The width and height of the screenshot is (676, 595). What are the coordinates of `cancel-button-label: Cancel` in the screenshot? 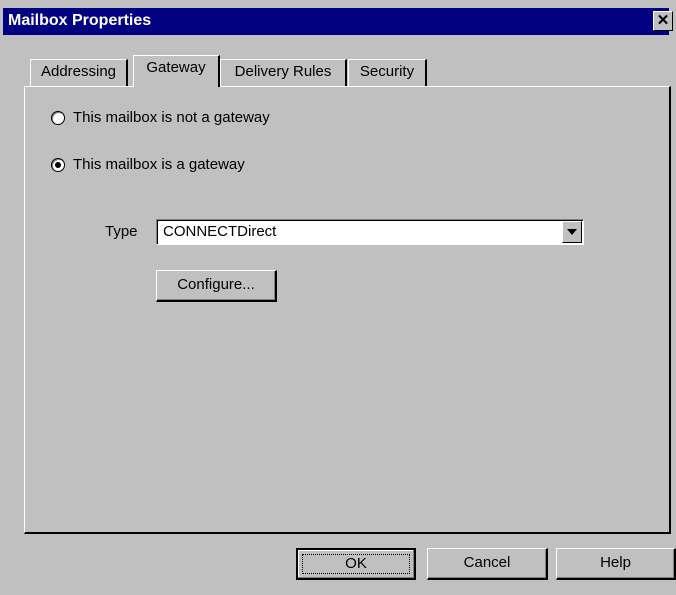 It's located at (487, 562).